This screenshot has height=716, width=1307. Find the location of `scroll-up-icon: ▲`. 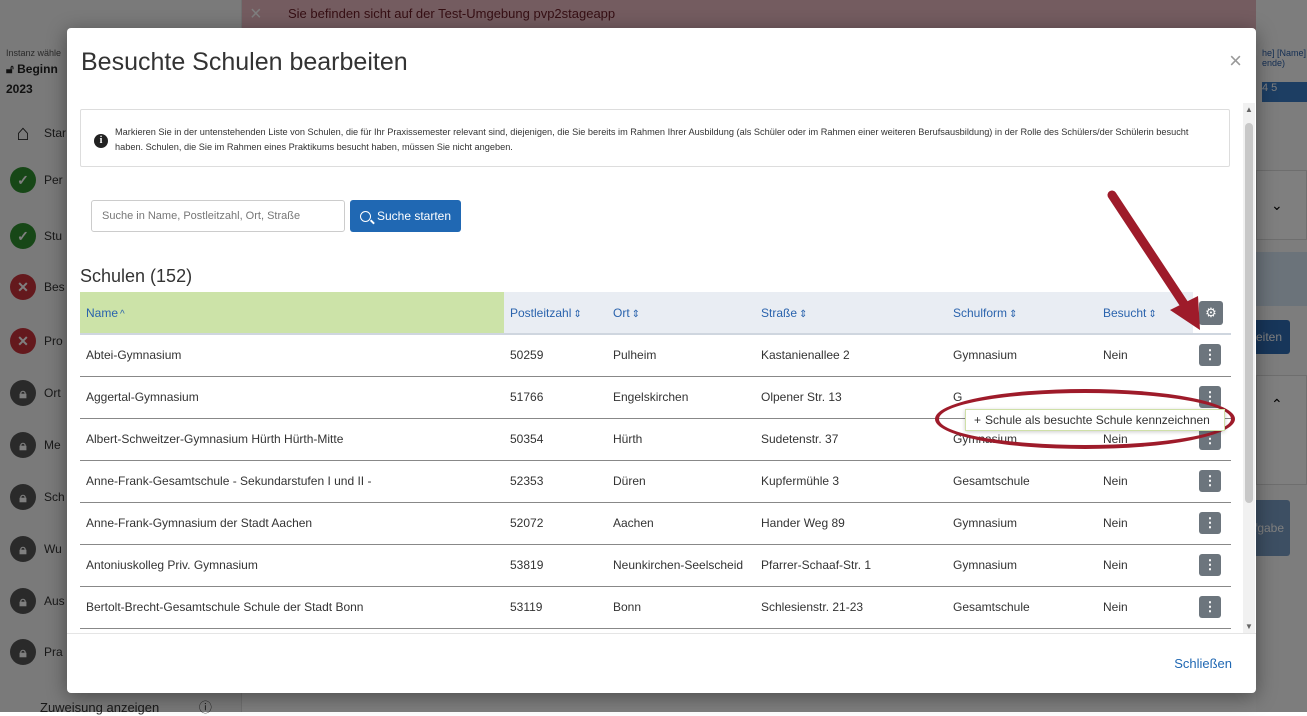

scroll-up-icon: ▲ is located at coordinates (1249, 109).